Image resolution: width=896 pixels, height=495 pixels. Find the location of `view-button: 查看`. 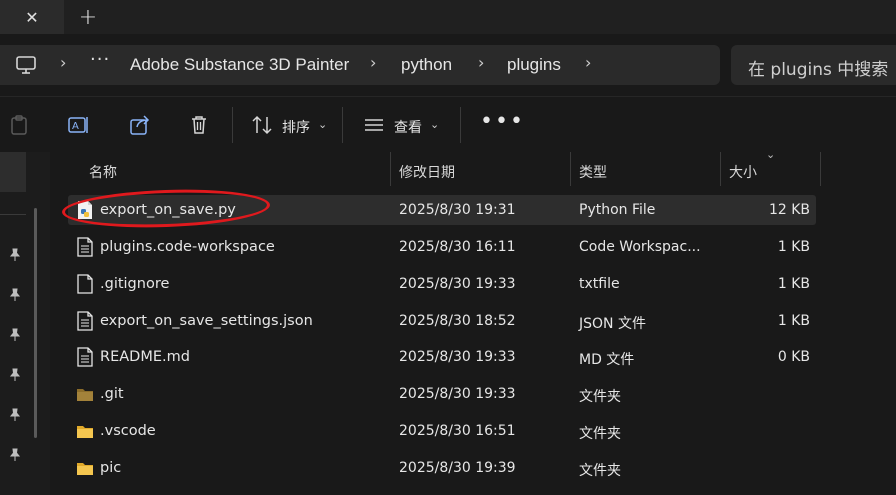

view-button: 查看 is located at coordinates (408, 127).